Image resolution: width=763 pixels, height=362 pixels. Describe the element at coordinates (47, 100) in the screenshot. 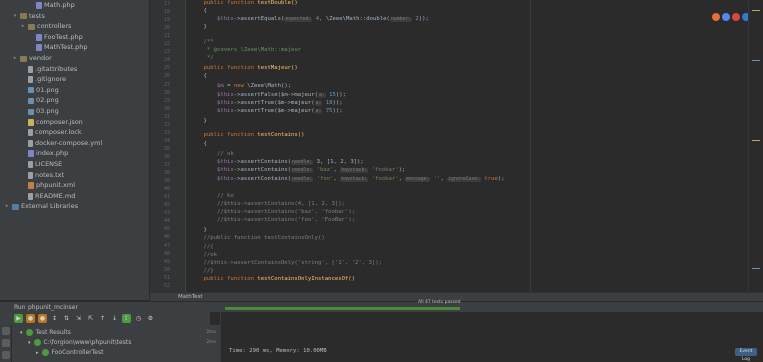

I see `tree-item-label: 02.png` at that location.